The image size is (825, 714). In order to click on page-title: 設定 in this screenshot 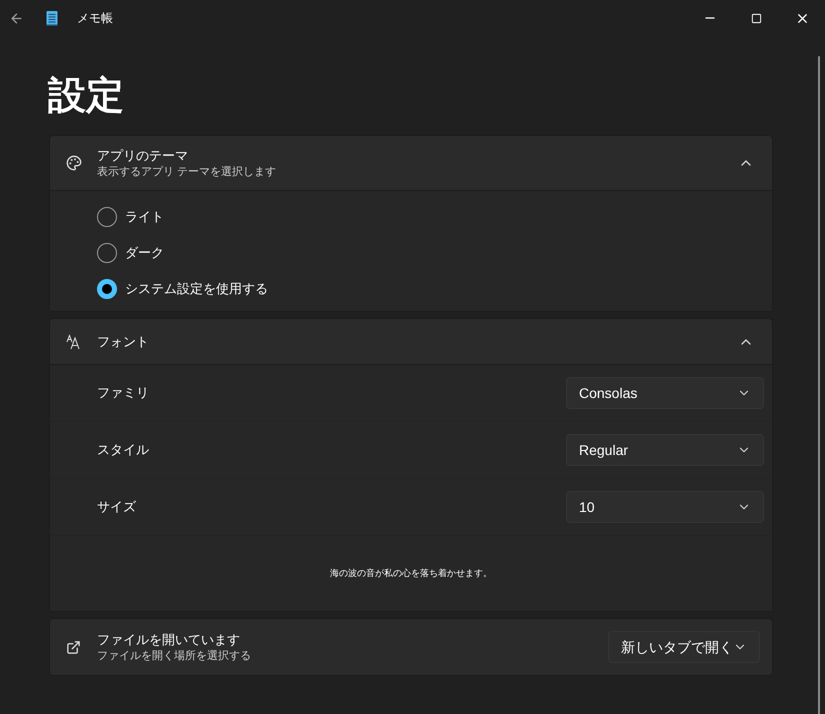, I will do `click(86, 96)`.